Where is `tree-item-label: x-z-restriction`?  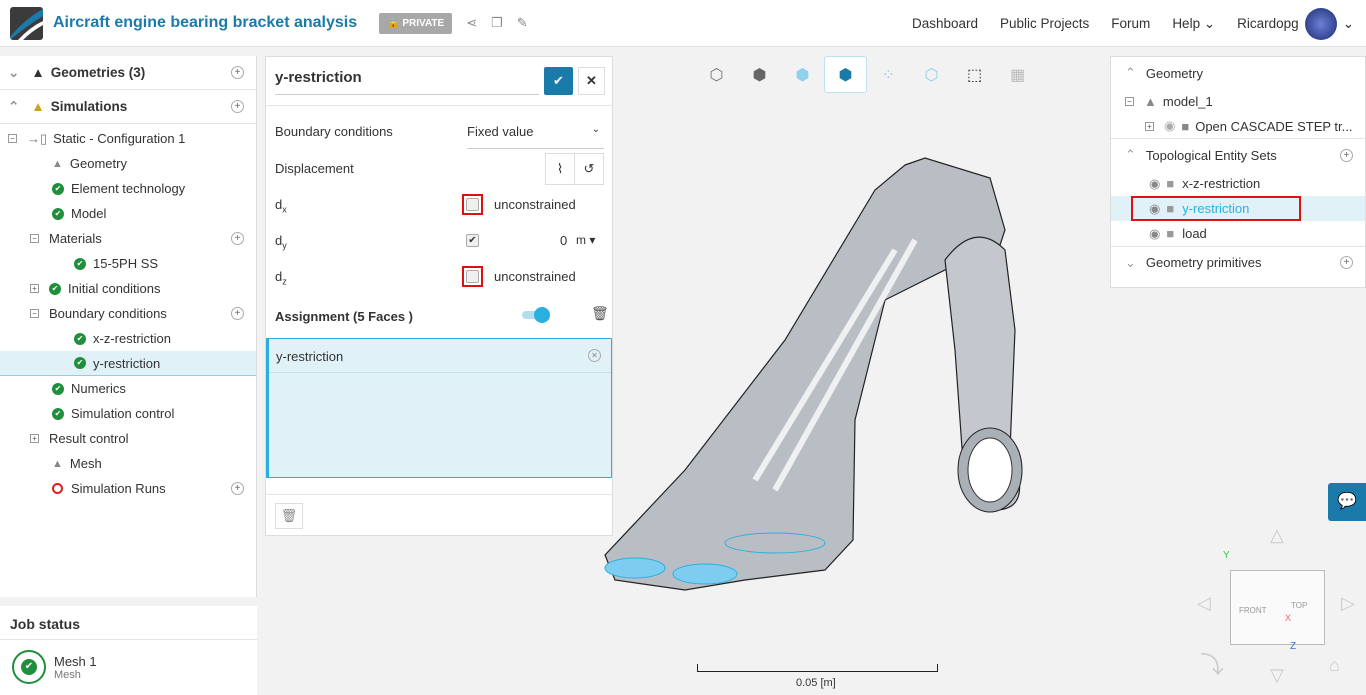 tree-item-label: x-z-restriction is located at coordinates (132, 338).